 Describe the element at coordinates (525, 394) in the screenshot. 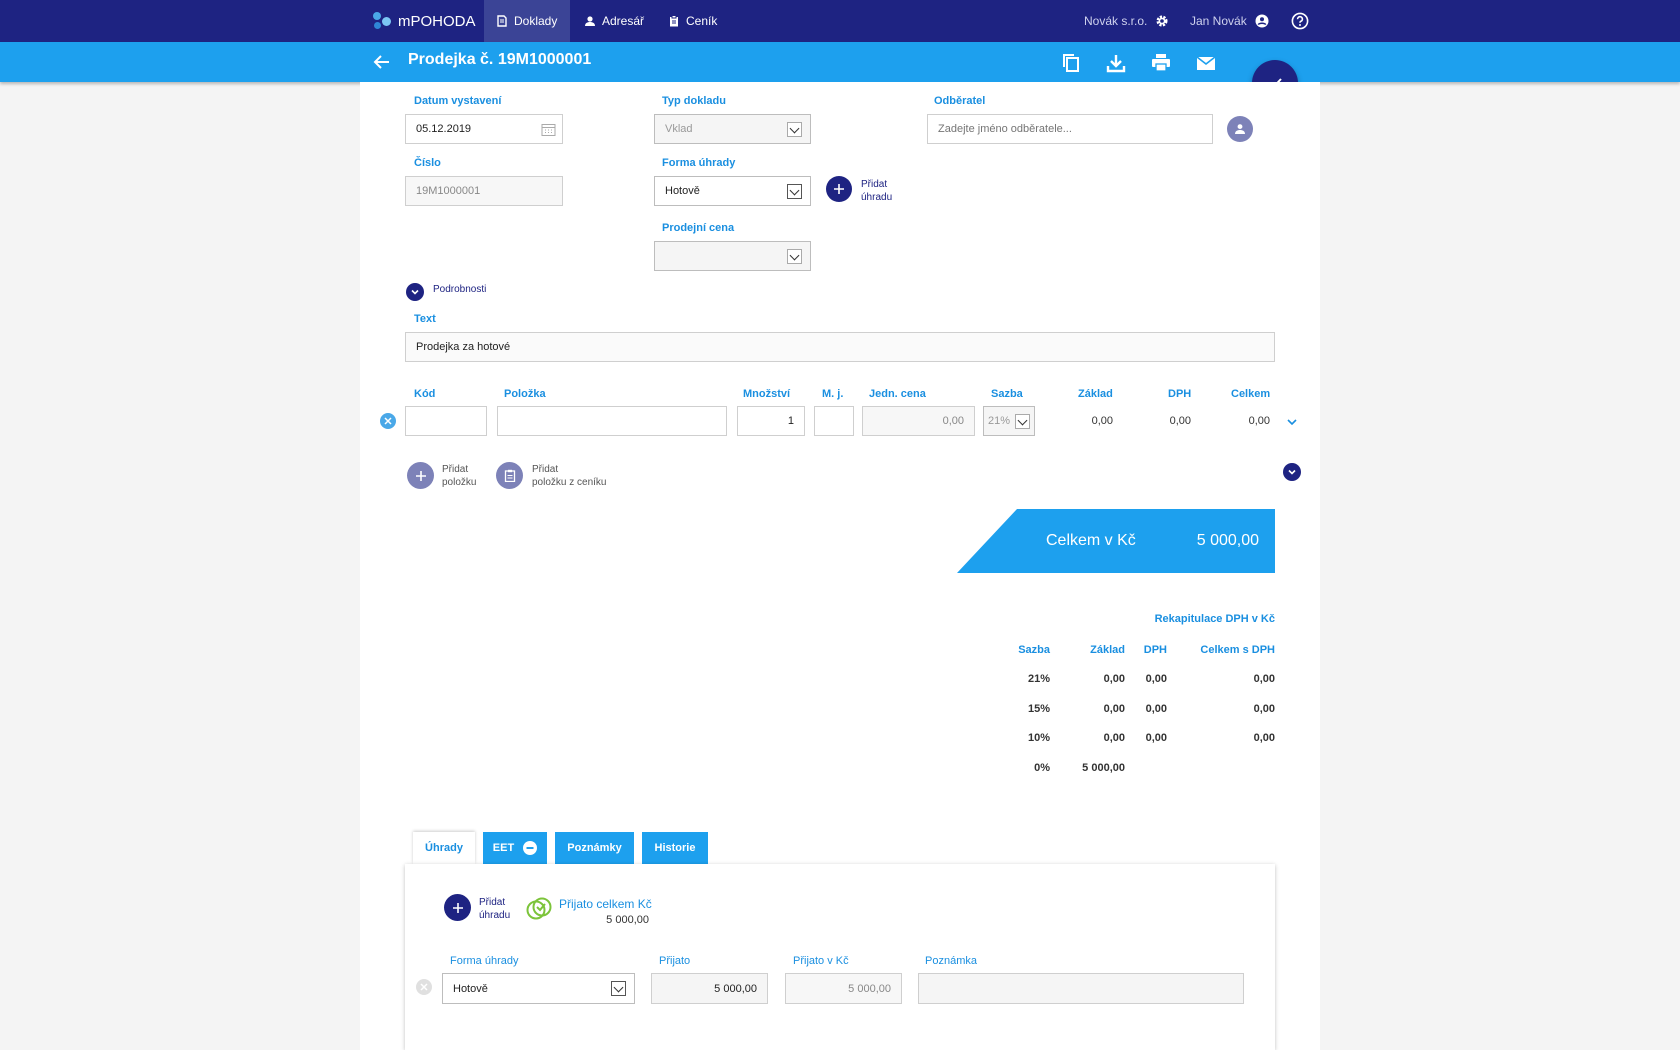

I see `col-item: Položka` at that location.